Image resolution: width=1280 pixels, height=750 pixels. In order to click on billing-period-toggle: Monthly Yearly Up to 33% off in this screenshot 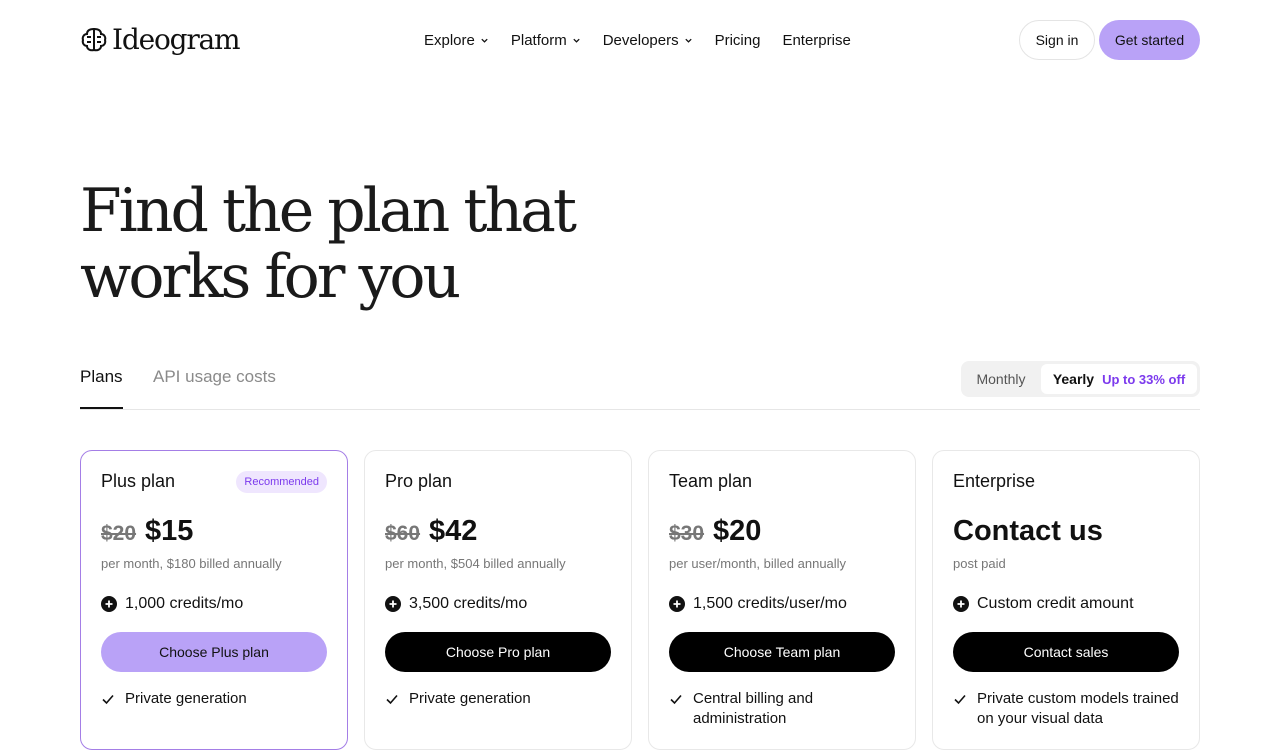, I will do `click(1080, 379)`.